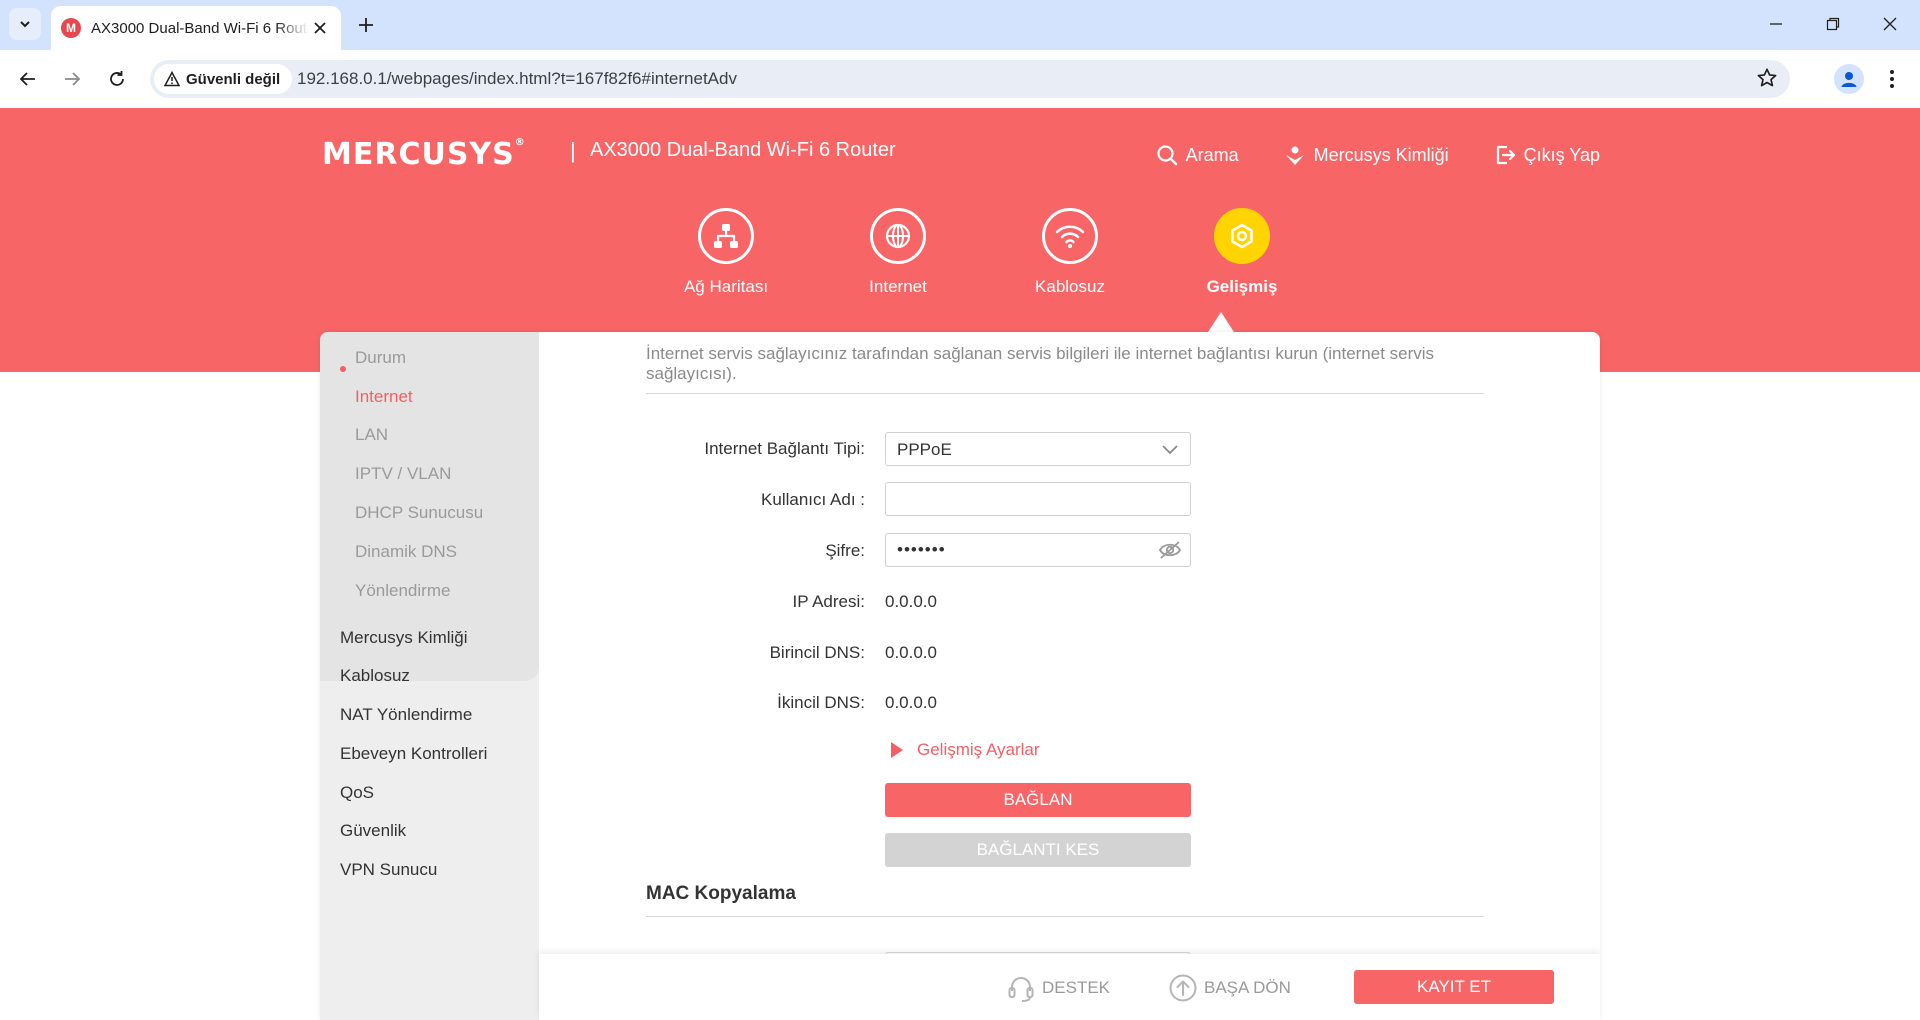 The height and width of the screenshot is (1020, 1920). Describe the element at coordinates (1221, 322) in the screenshot. I see `active-nav-pointer` at that location.